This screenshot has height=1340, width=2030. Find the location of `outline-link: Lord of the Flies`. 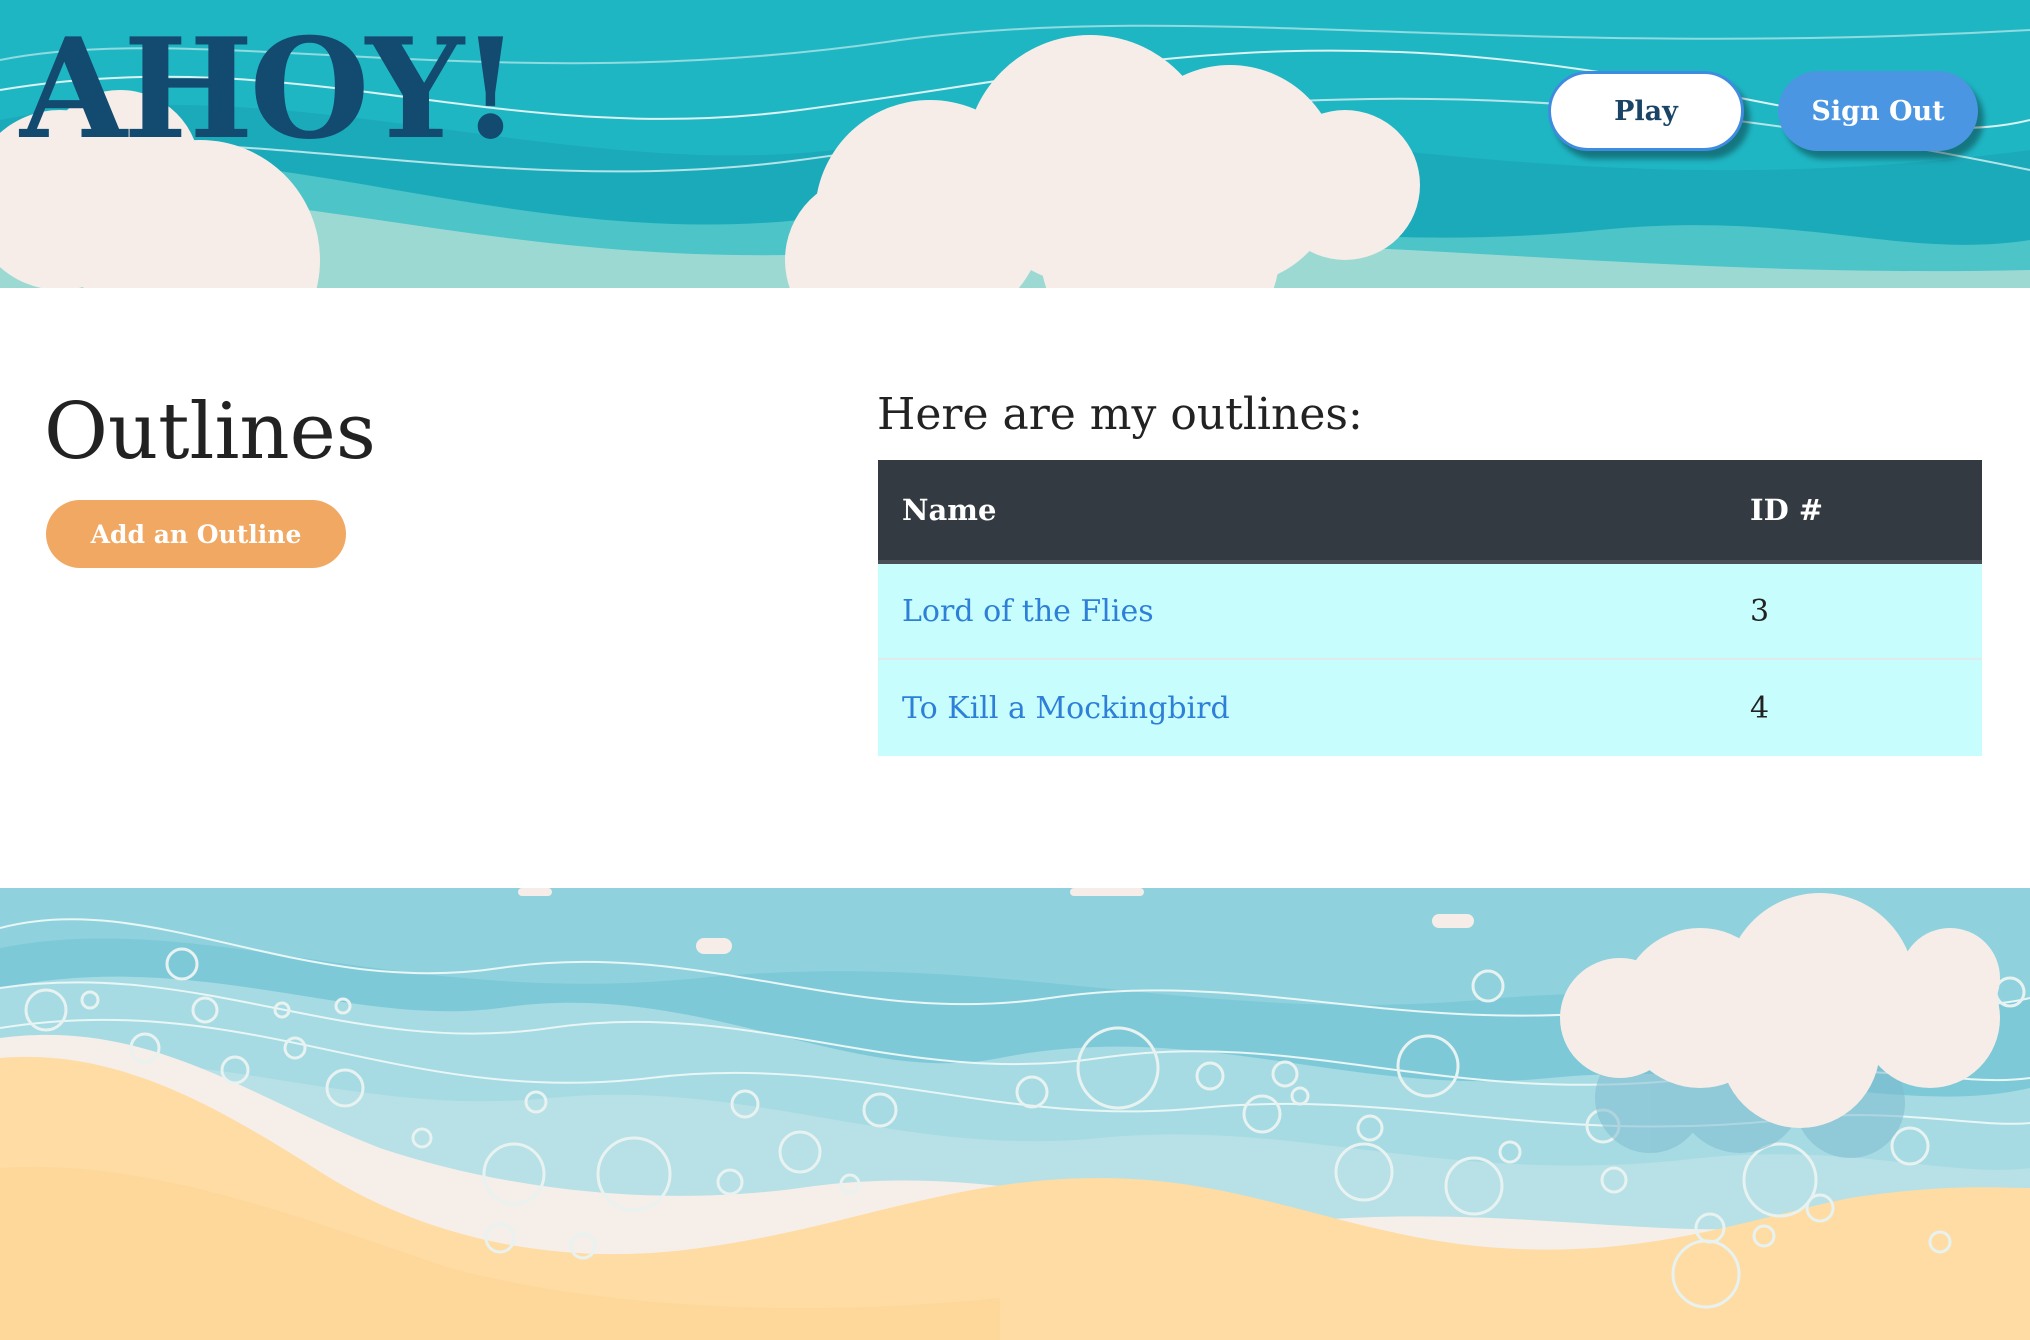

outline-link: Lord of the Flies is located at coordinates (1028, 611).